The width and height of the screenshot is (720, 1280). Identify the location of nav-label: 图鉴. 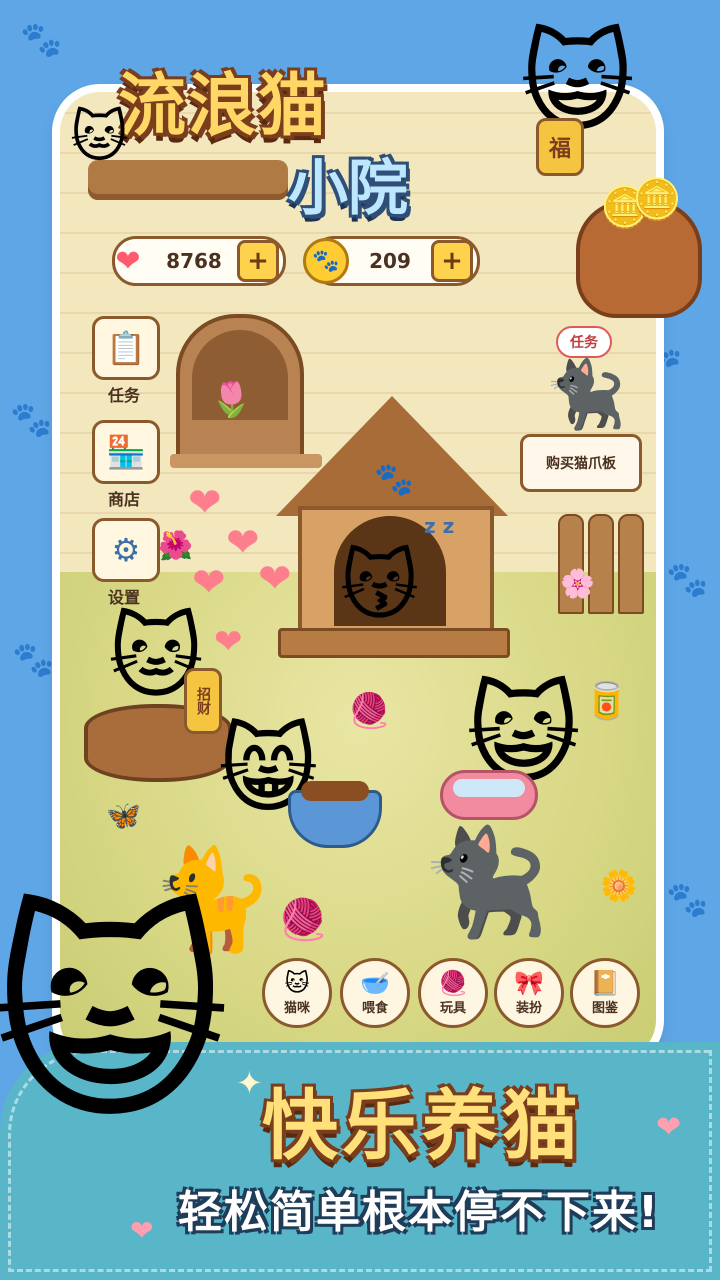
(604, 1008).